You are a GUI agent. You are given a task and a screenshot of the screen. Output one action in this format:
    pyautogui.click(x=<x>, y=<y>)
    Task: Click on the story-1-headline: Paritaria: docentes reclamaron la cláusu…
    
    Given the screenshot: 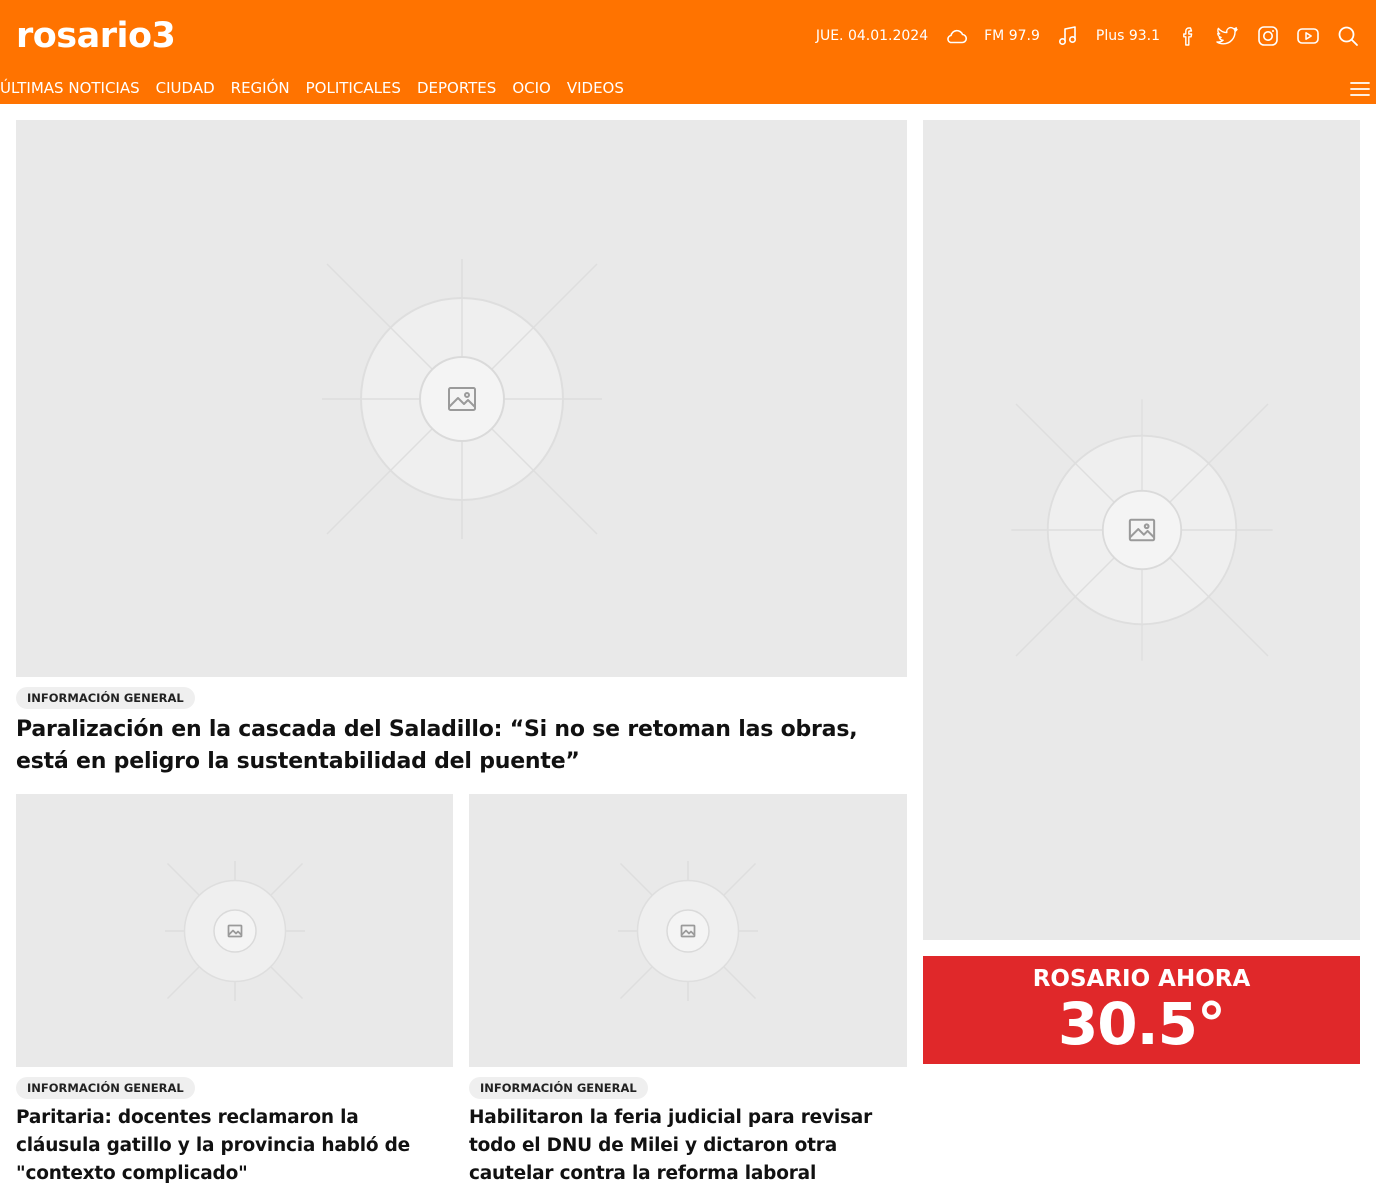 What is the action you would take?
    pyautogui.click(x=231, y=1146)
    